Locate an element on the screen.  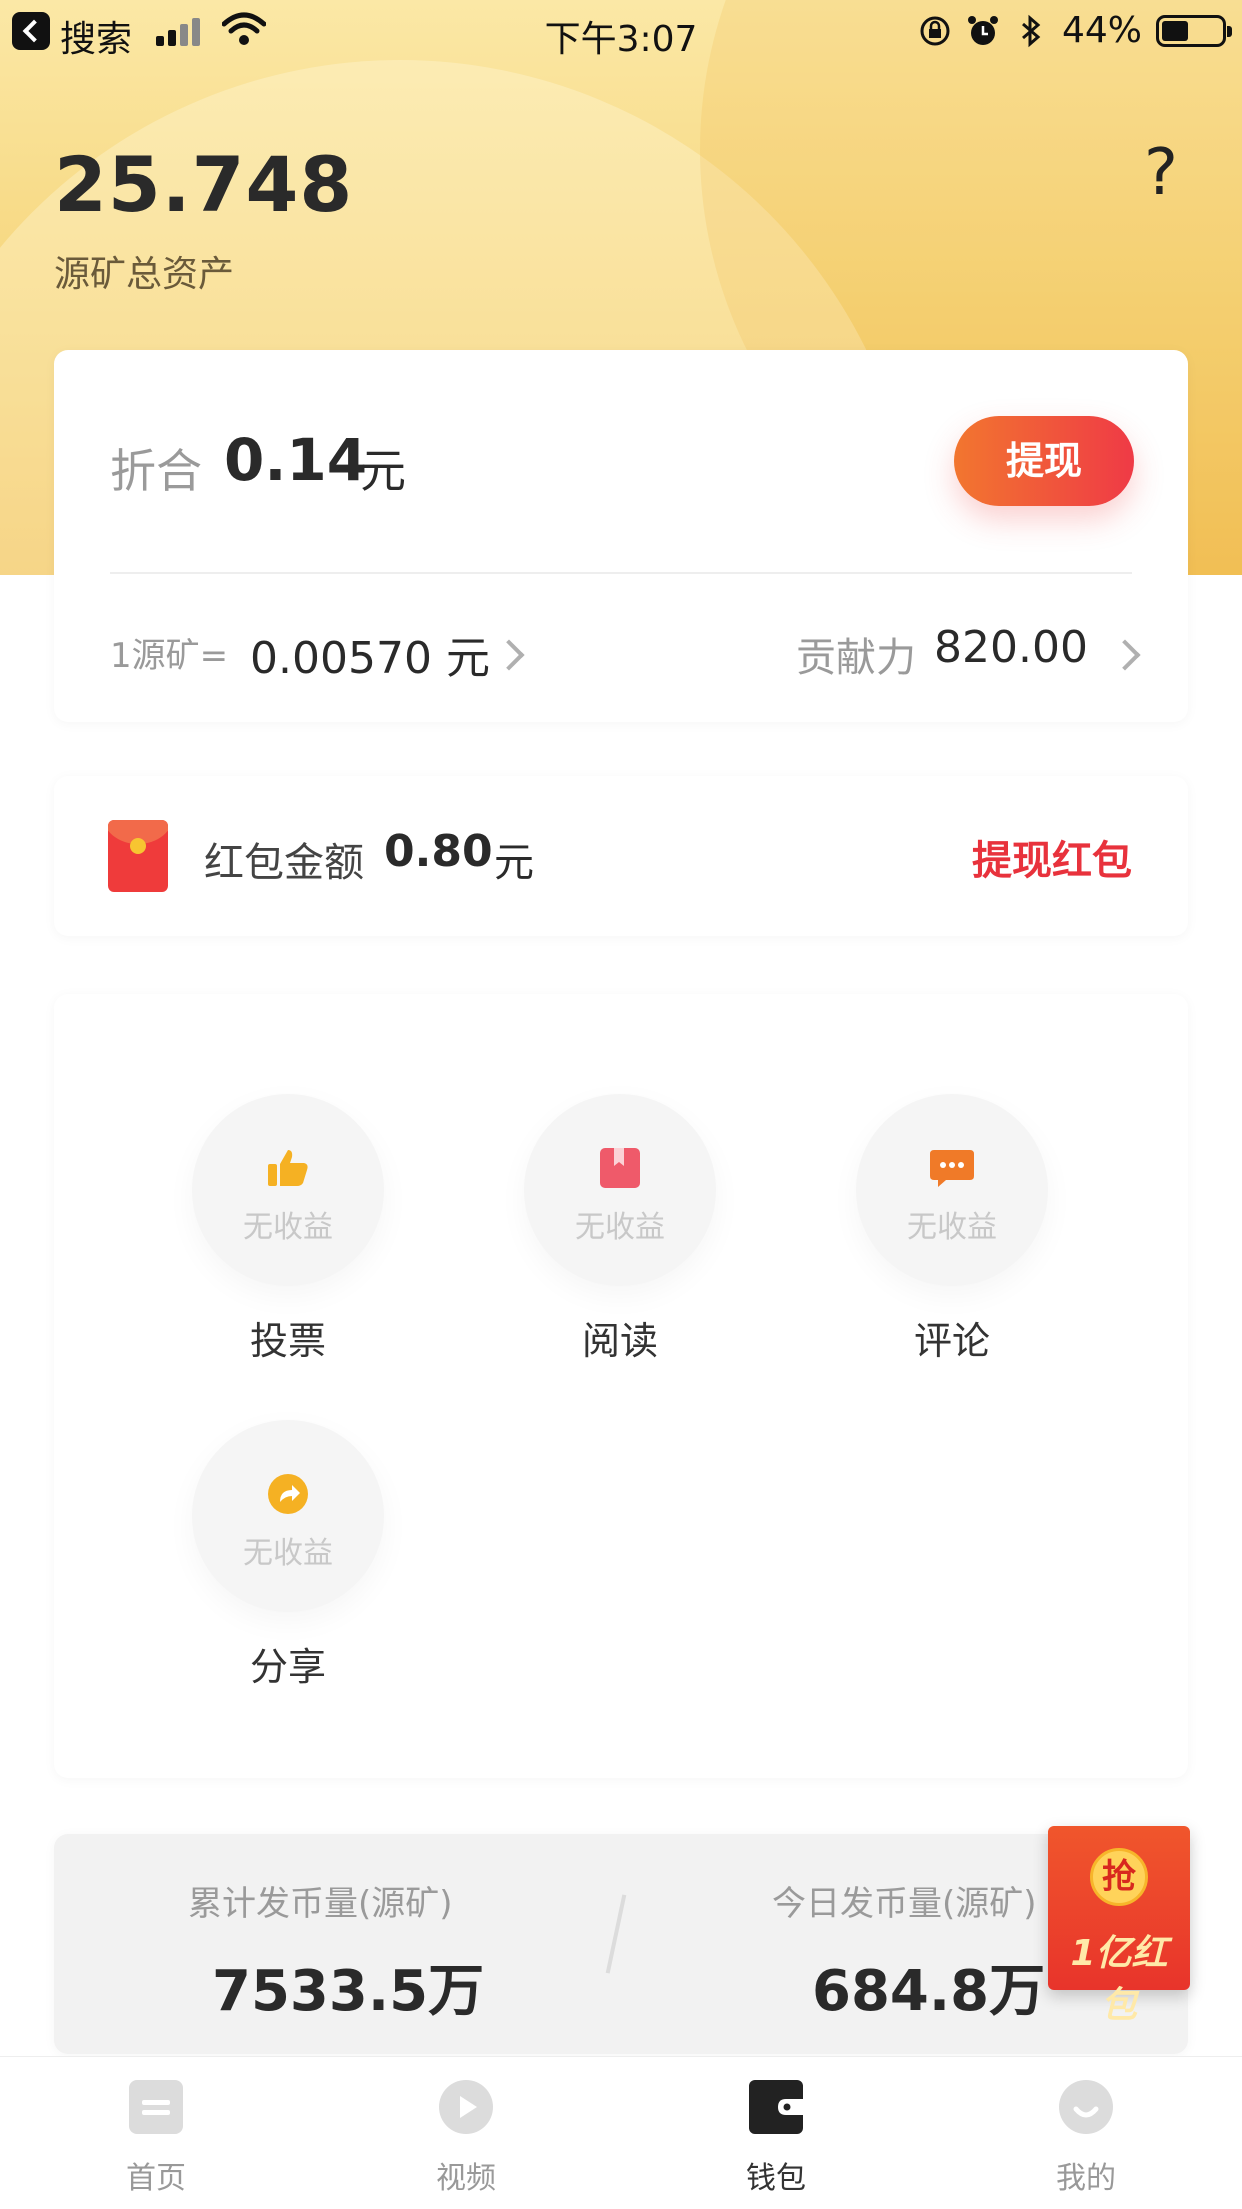
book-icon is located at coordinates (620, 1168).